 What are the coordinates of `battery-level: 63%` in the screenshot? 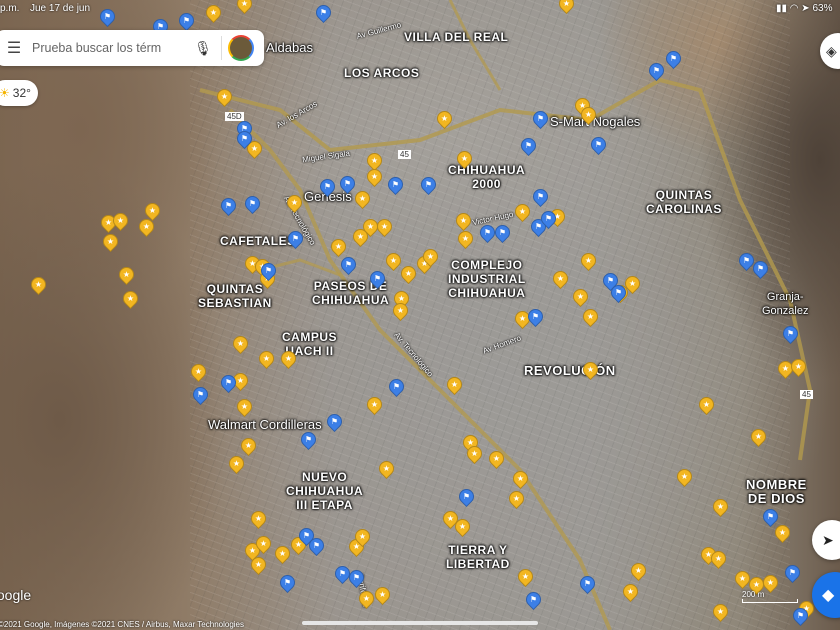 It's located at (822, 8).